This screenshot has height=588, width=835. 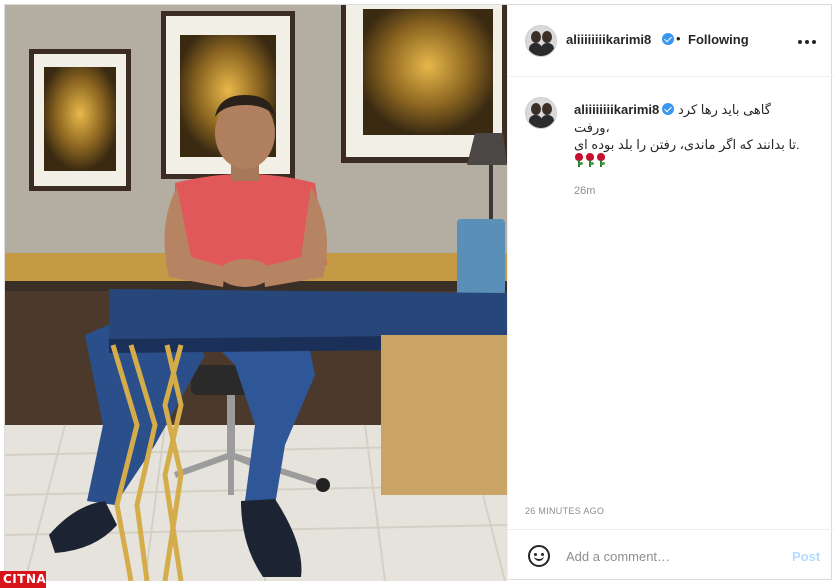 What do you see at coordinates (806, 556) in the screenshot?
I see `post-comment-button: Post` at bounding box center [806, 556].